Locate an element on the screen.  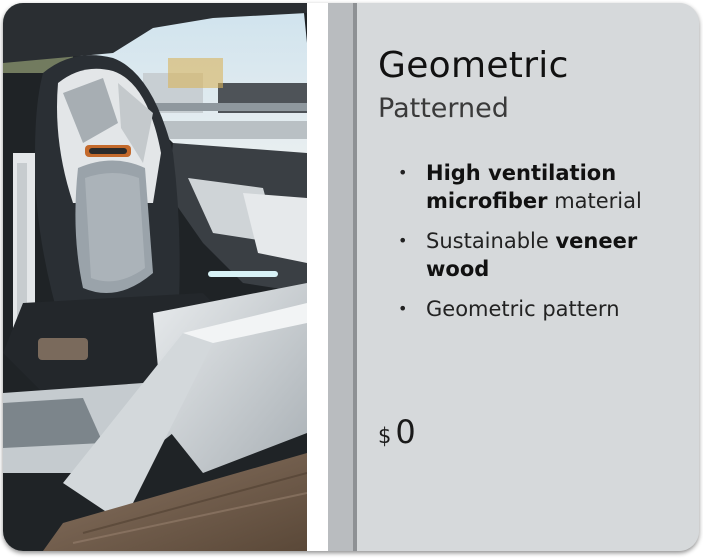
option-title: Geometric is located at coordinates (473, 65).